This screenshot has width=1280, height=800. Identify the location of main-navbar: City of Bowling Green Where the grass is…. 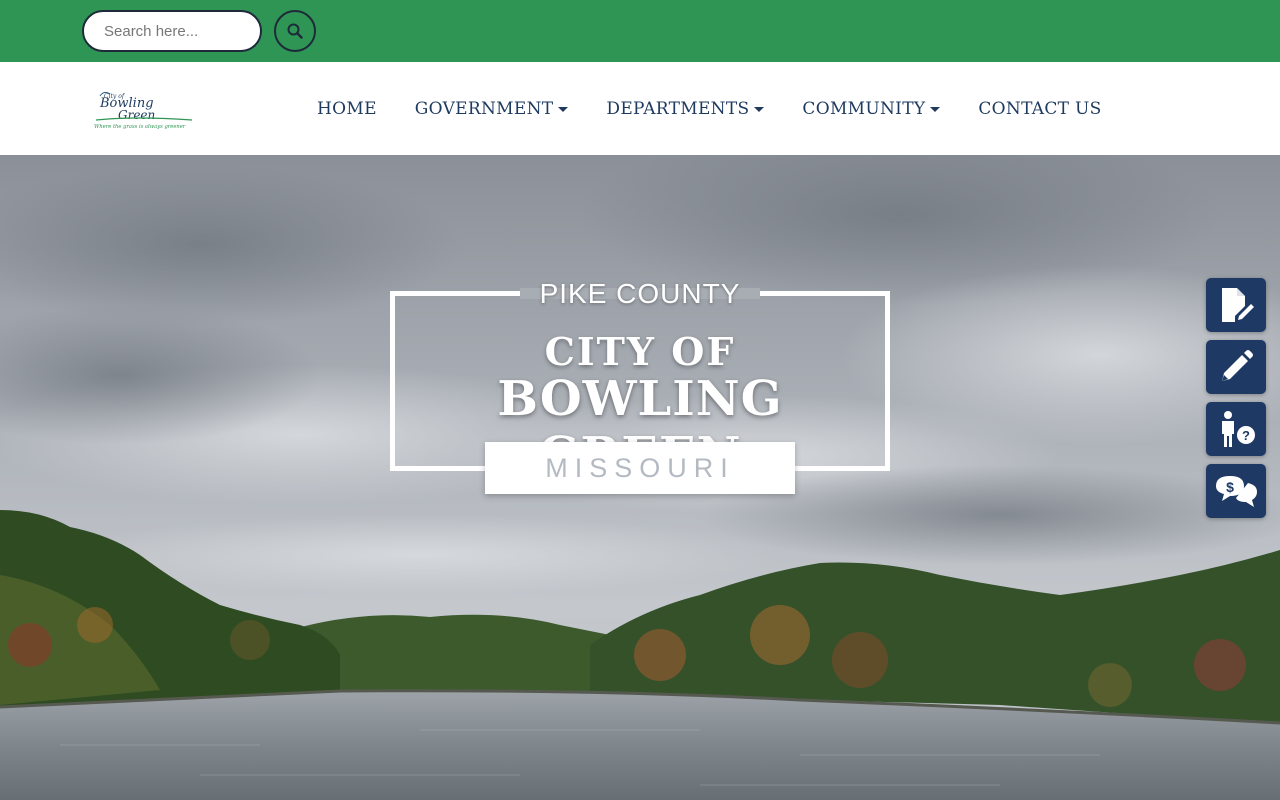
(640, 108).